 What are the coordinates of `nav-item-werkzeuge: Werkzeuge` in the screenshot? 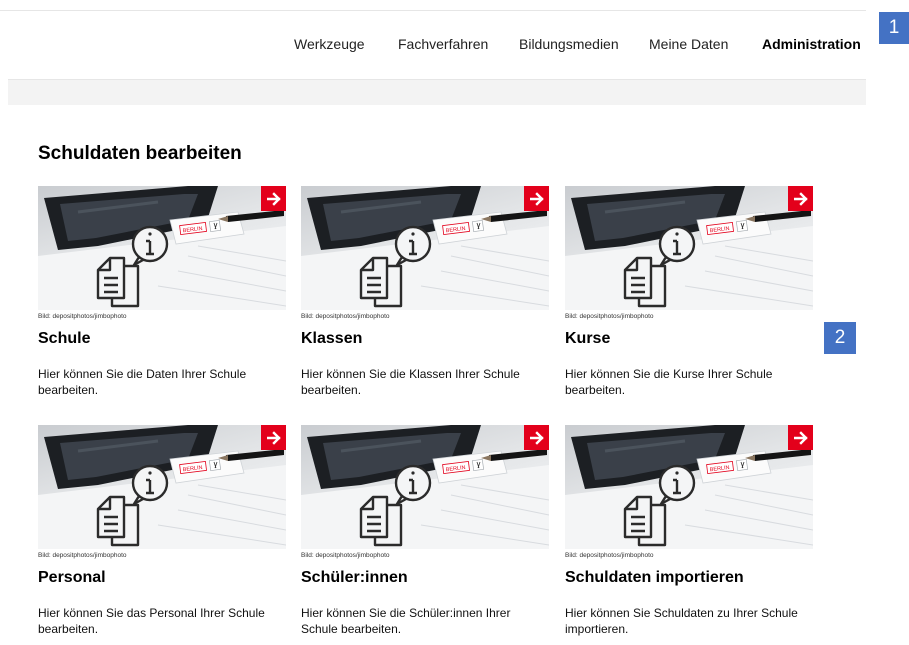 It's located at (329, 44).